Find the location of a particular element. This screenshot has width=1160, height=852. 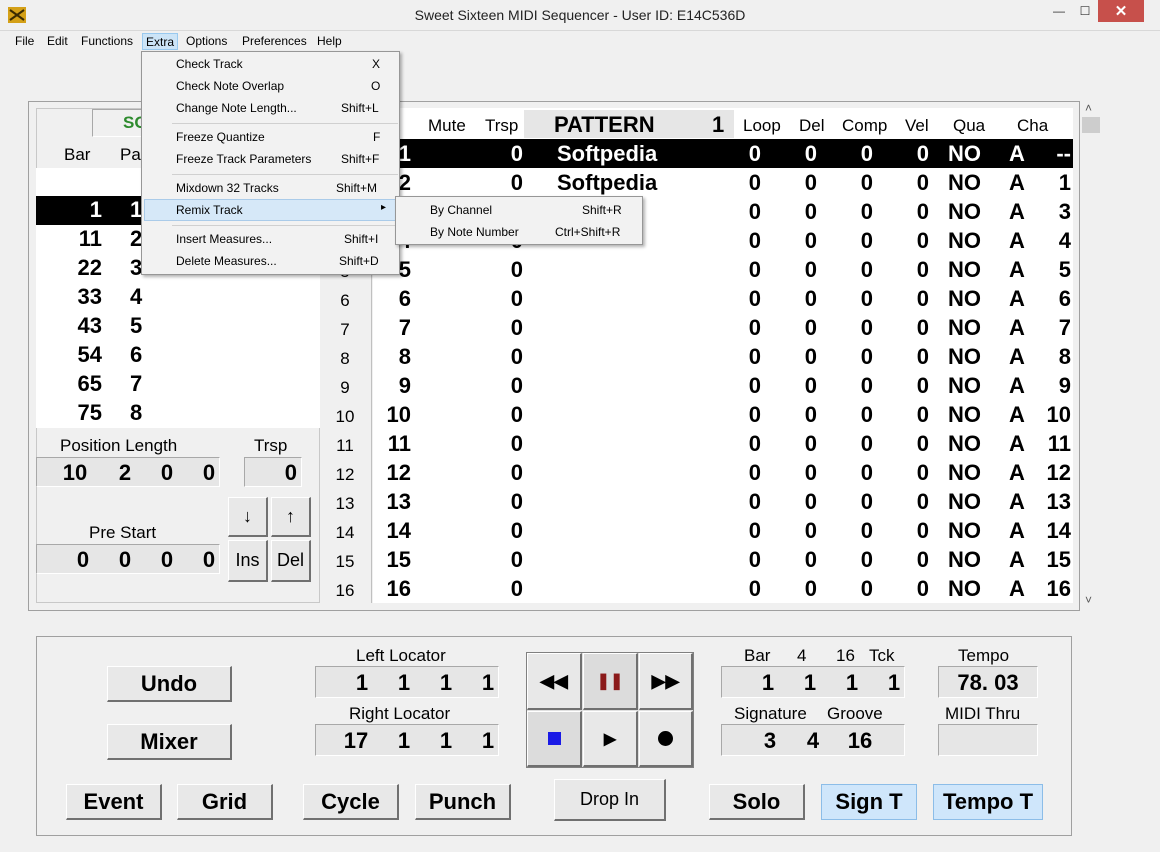

stop-button is located at coordinates (554, 739).